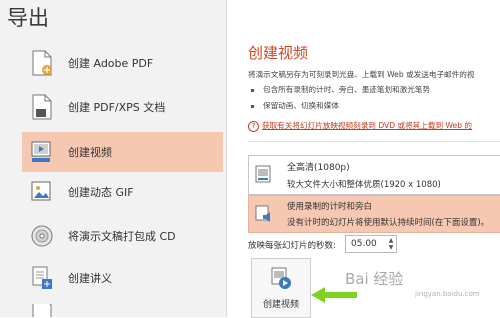  I want to click on recording-timings-dropdown: 使用录制的计时和旁白 没有计时的幻灯片将使用默认持续时间(在下面设置)。, so click(374, 214).